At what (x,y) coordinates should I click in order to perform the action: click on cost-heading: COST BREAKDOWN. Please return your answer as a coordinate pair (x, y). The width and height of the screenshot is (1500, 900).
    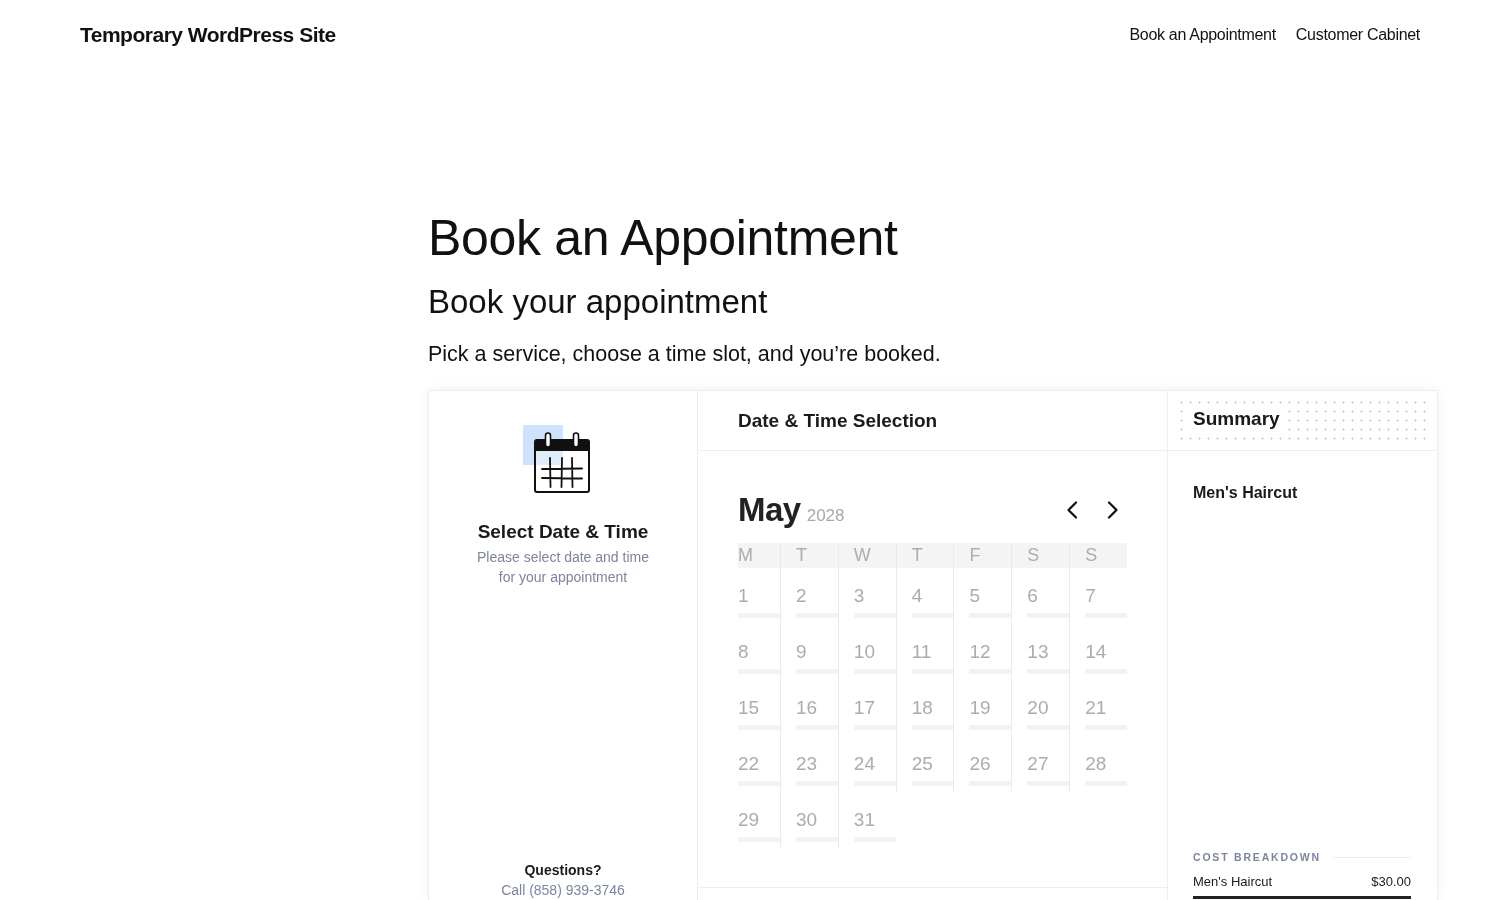
    Looking at the image, I should click on (1257, 857).